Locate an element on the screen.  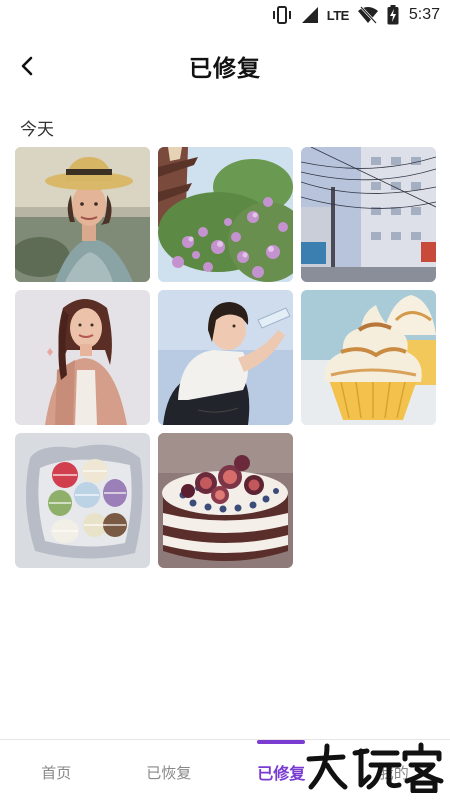
bottom-tab-bar: 首页 已恢复 已修复 我的 is located at coordinates (225, 769).